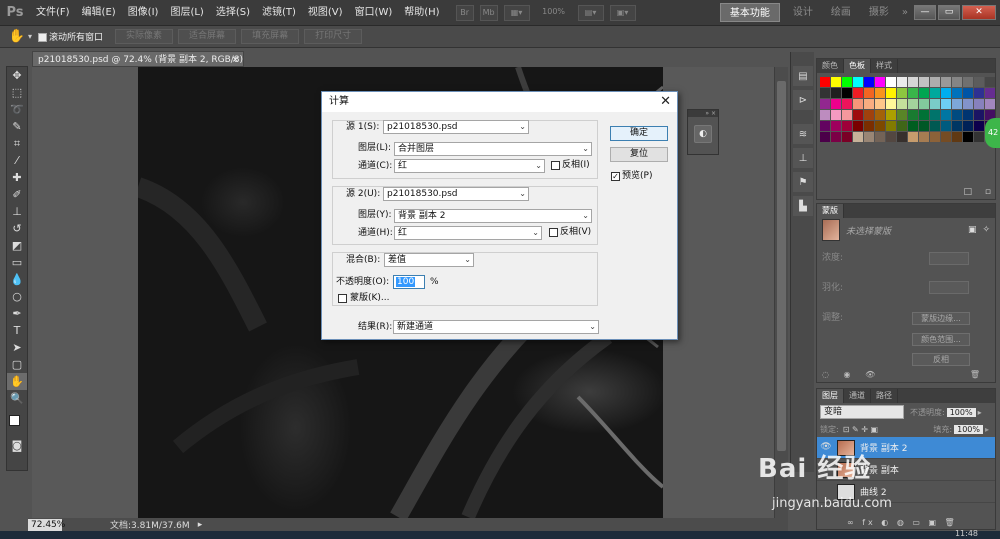  I want to click on vector-mask-icon: ✧, so click(986, 230).